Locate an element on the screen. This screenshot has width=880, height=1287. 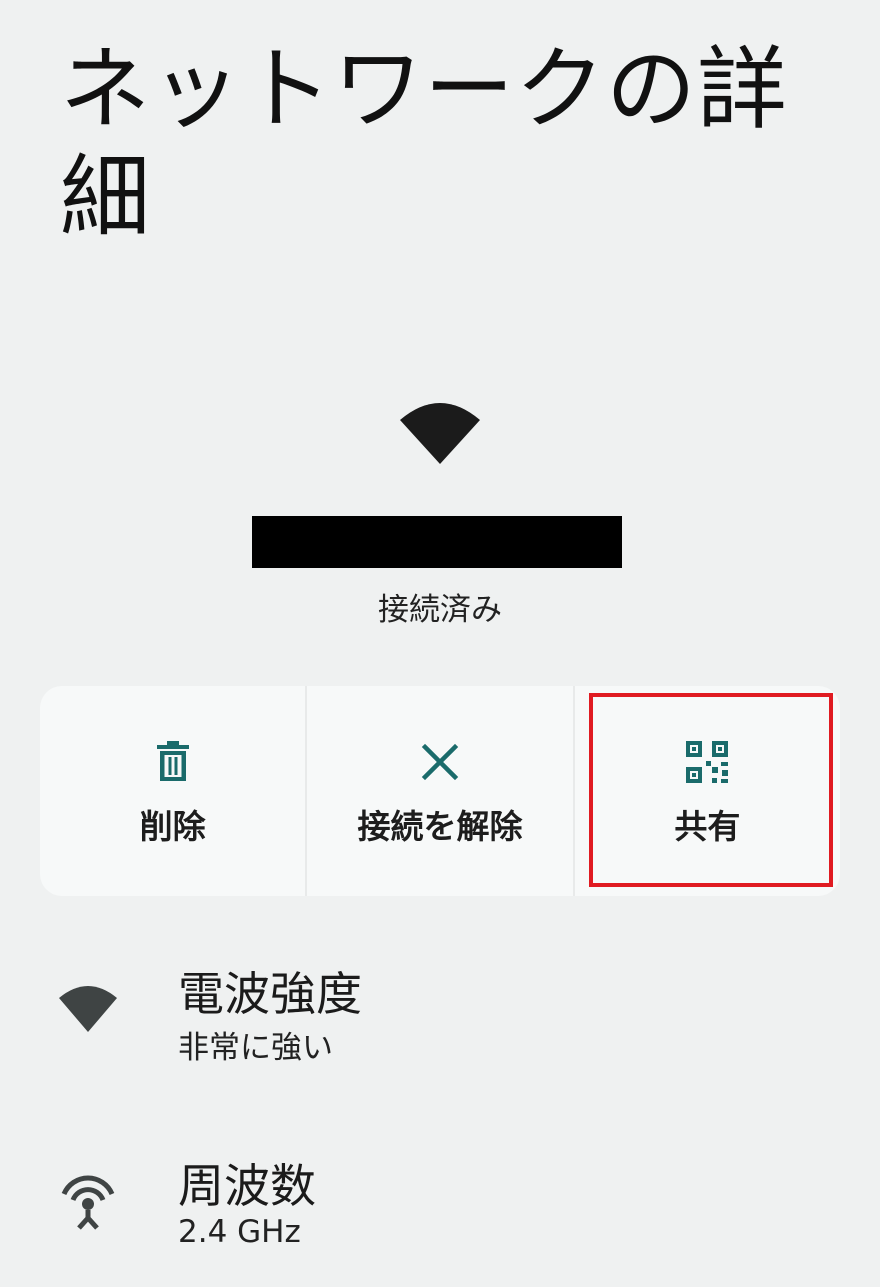
antenna-icon is located at coordinates (88, 1202).